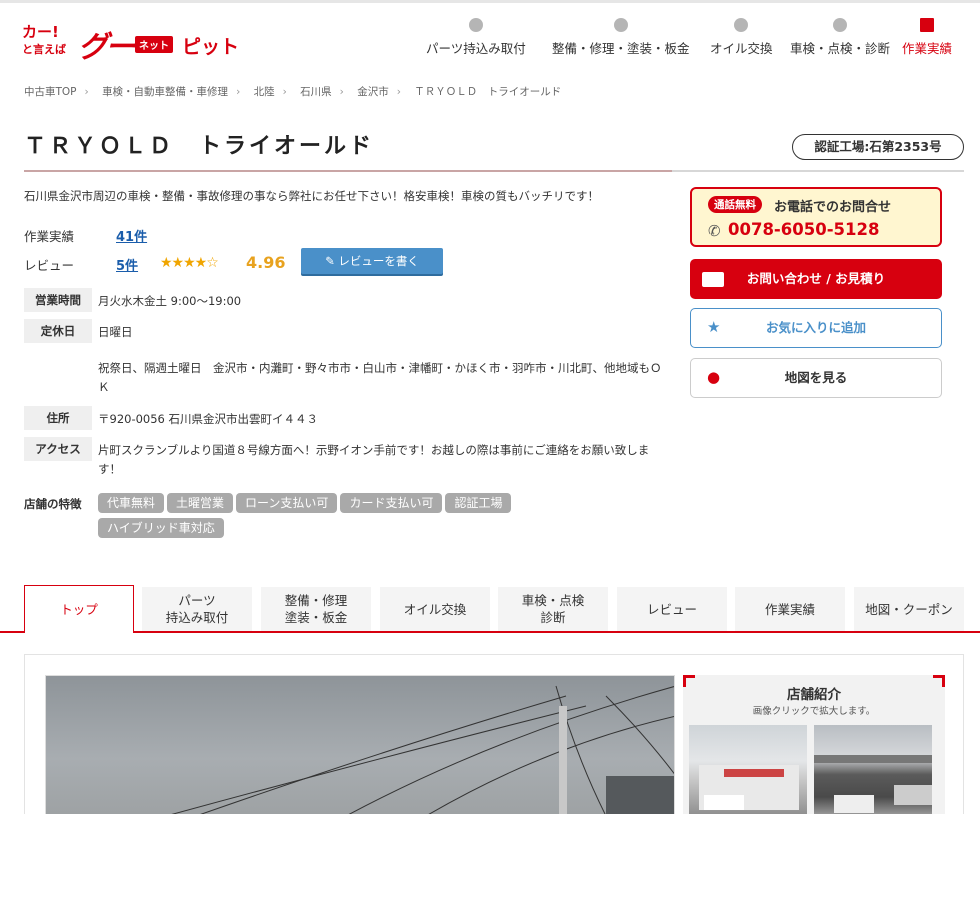 The height and width of the screenshot is (901, 980). What do you see at coordinates (814, 711) in the screenshot?
I see `shop-intro-subtitle: 画像クリックで拡大します。` at bounding box center [814, 711].